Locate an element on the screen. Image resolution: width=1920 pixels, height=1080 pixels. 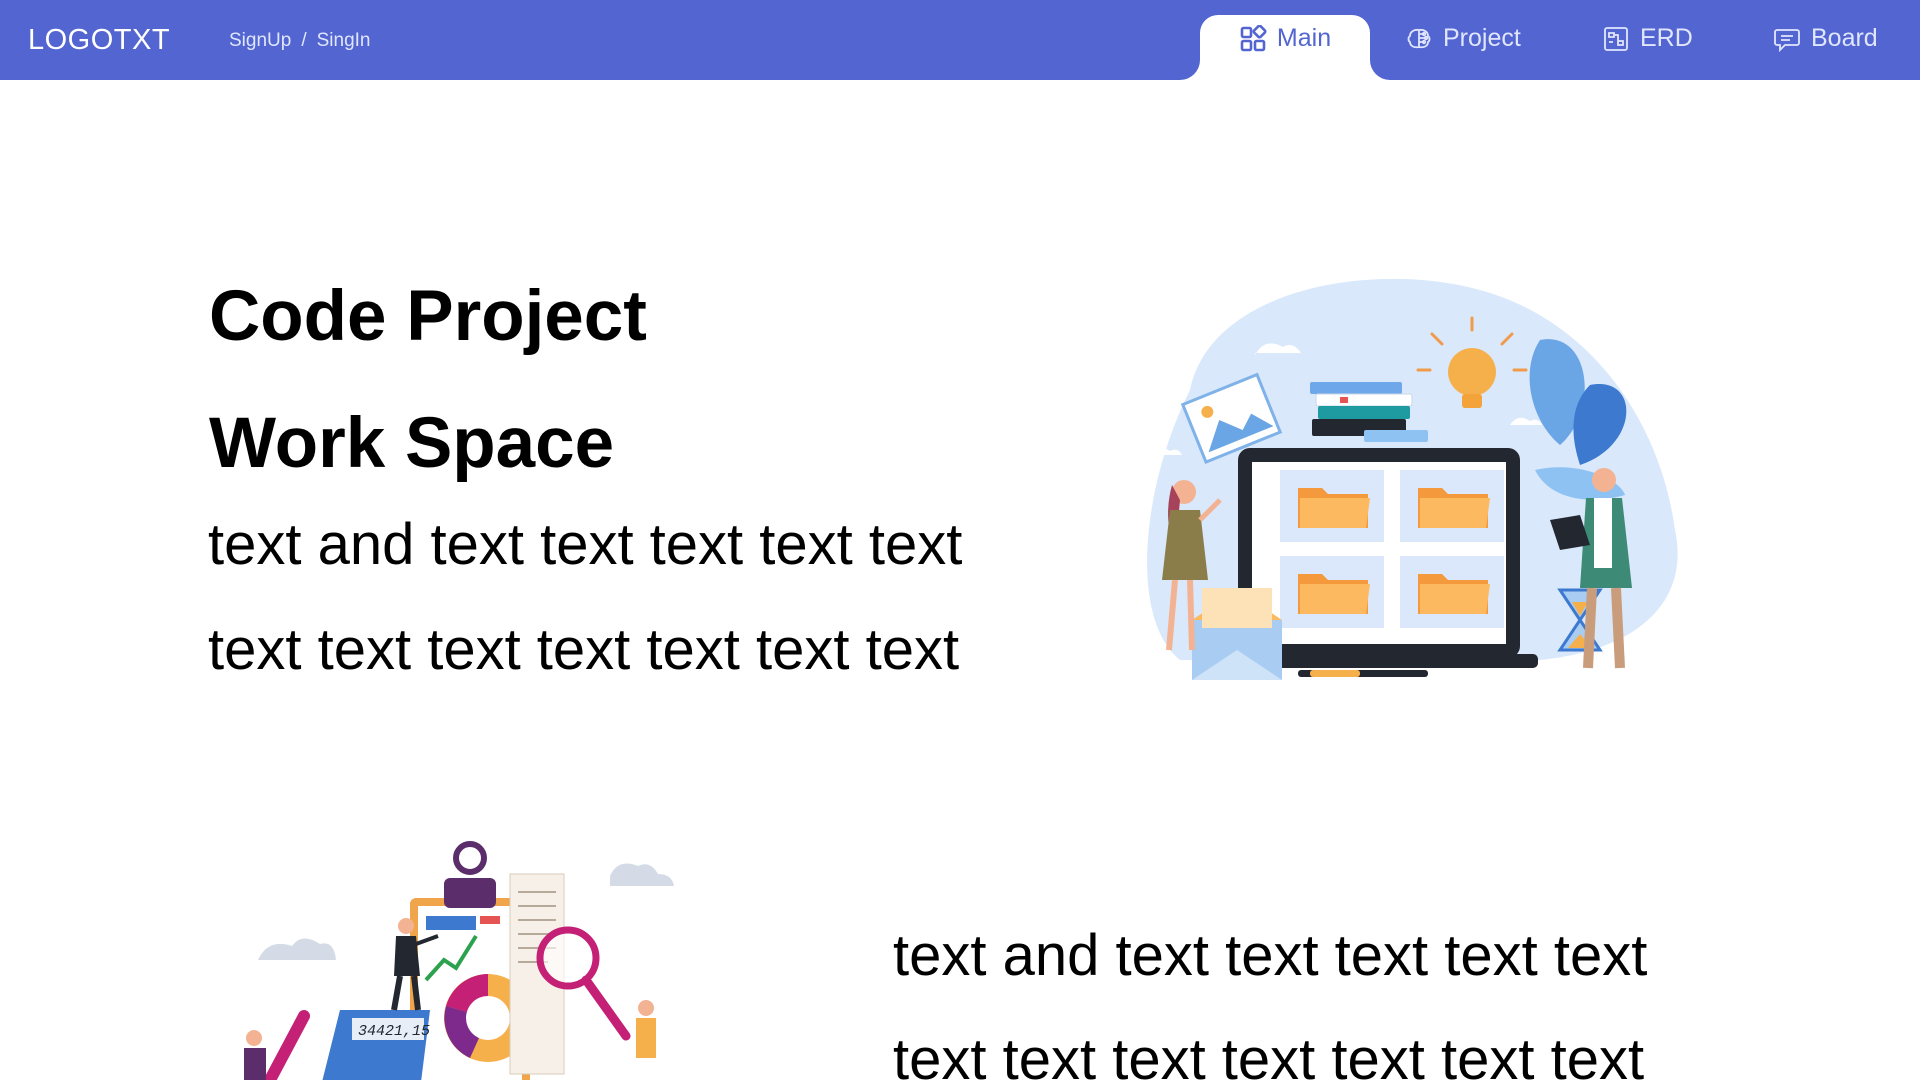
hero-title-line2: Work Space is located at coordinates (412, 443).